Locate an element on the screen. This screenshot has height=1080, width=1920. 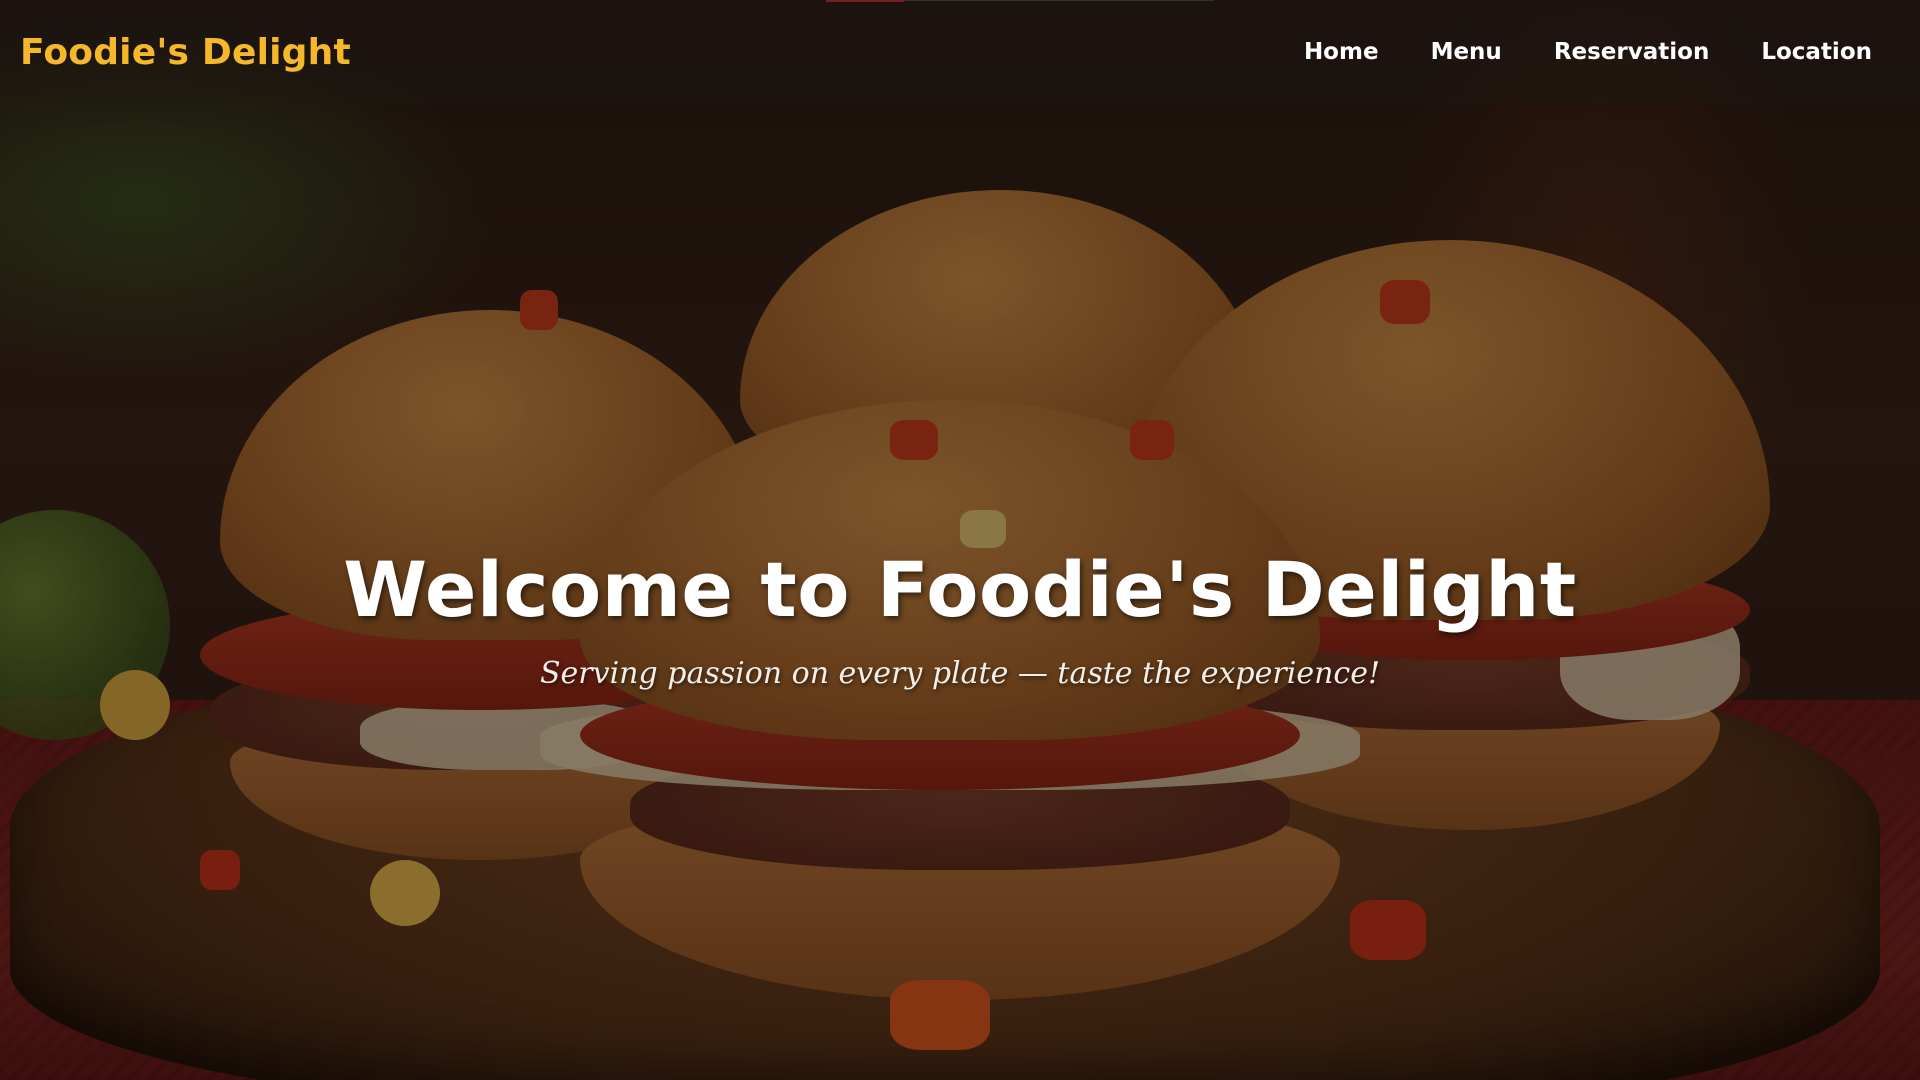
nav-links: Home Menu Reservation Location is located at coordinates (1588, 52).